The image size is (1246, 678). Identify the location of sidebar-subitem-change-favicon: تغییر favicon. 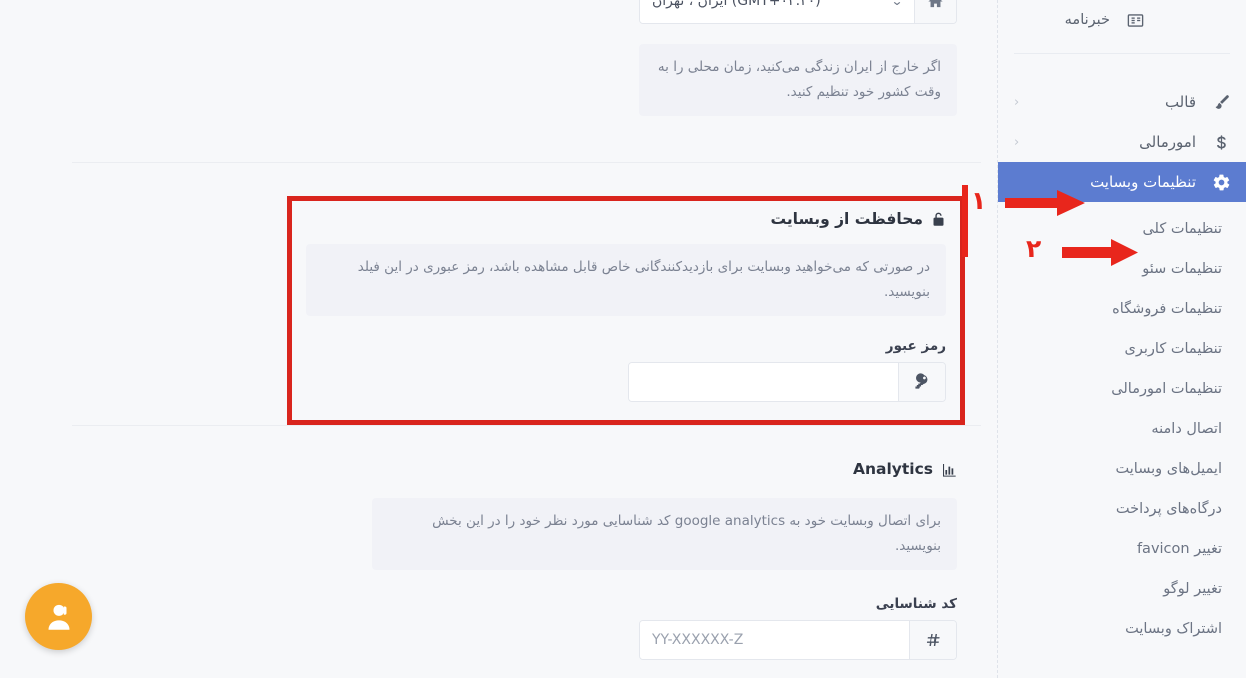
(1122, 549).